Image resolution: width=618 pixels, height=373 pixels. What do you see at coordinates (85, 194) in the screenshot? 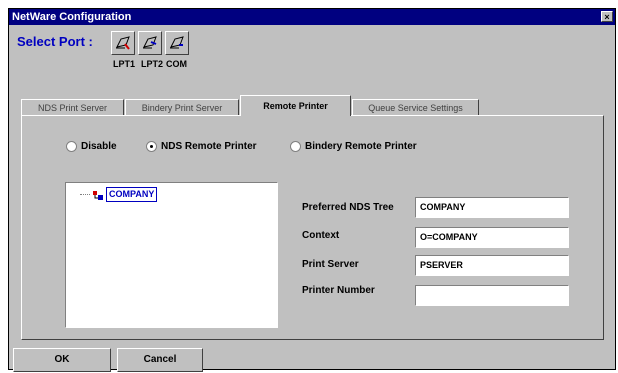
I see `tree-connector` at bounding box center [85, 194].